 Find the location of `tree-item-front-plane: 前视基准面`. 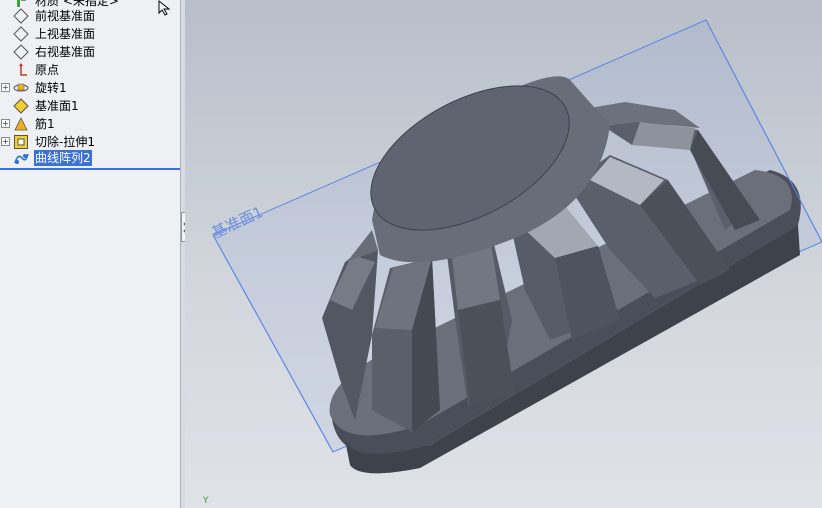

tree-item-front-plane: 前视基准面 is located at coordinates (90, 16).